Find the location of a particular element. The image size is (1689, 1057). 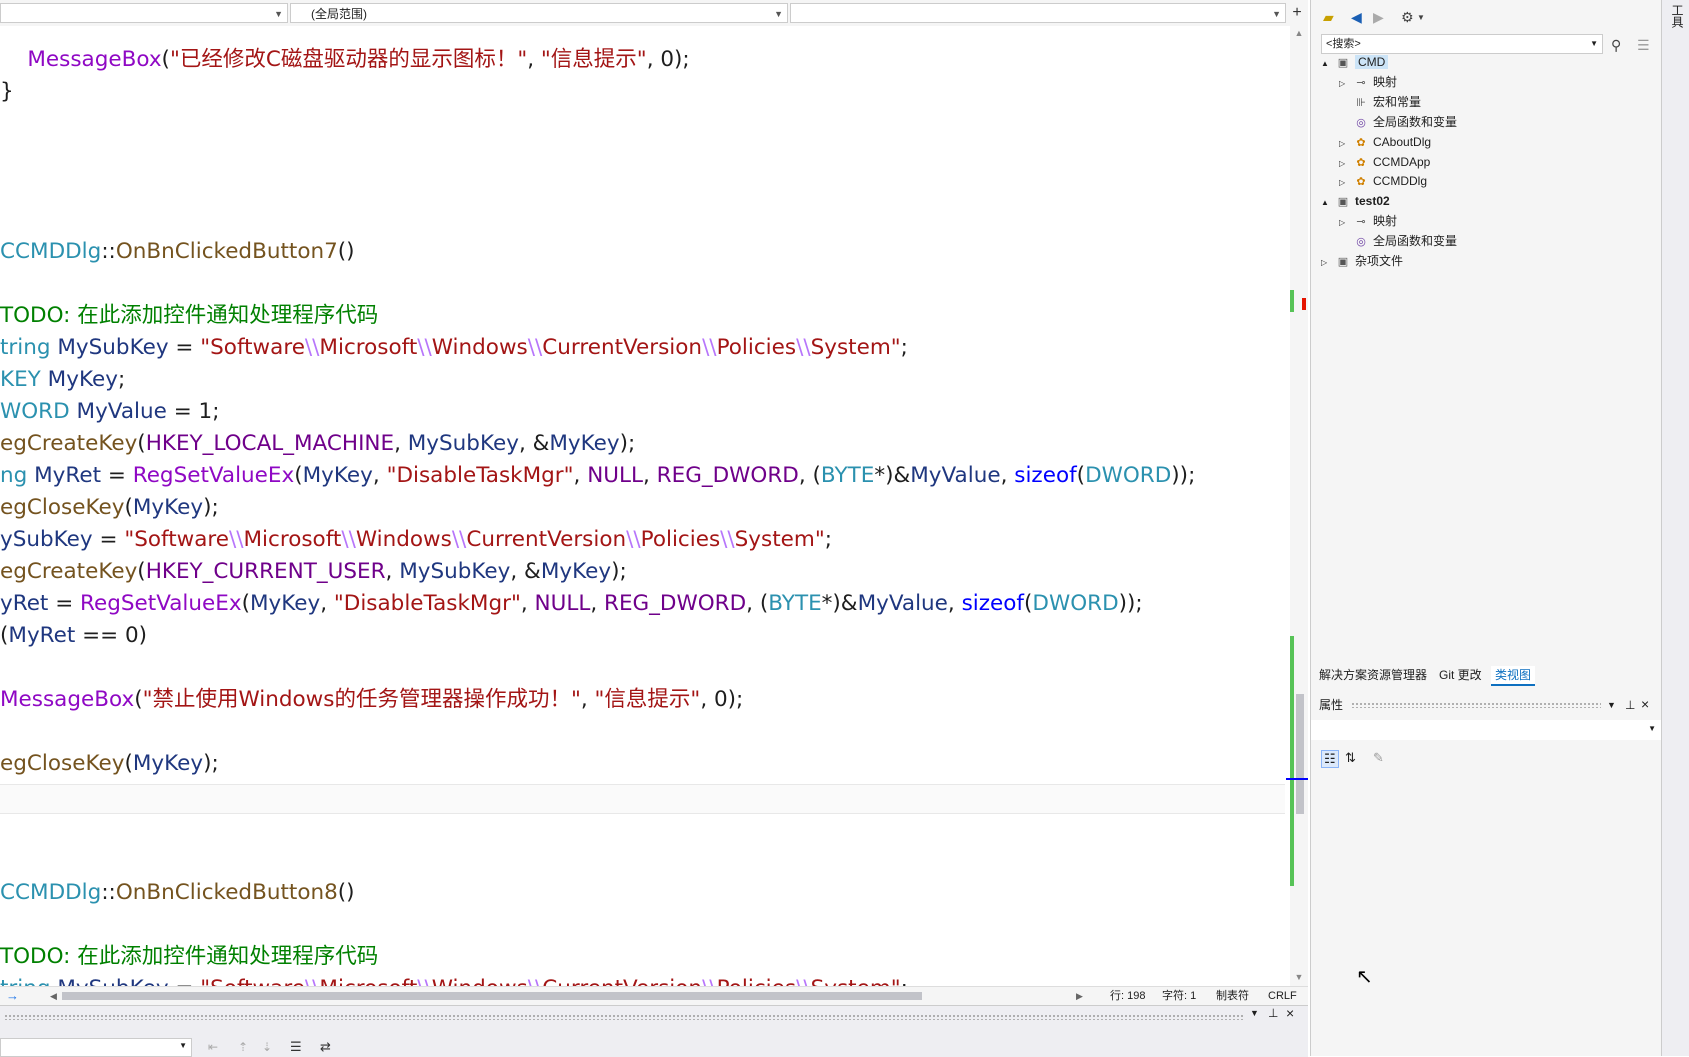

next-message-icon: ⇣ is located at coordinates (267, 1047).